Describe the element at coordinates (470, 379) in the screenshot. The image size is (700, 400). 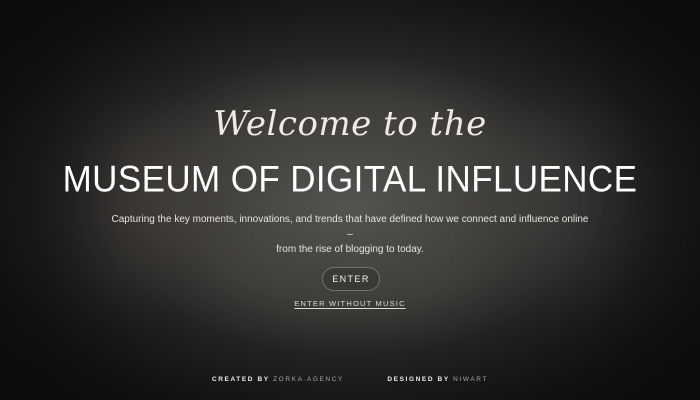
I see `designed-by-link: NIWART` at that location.